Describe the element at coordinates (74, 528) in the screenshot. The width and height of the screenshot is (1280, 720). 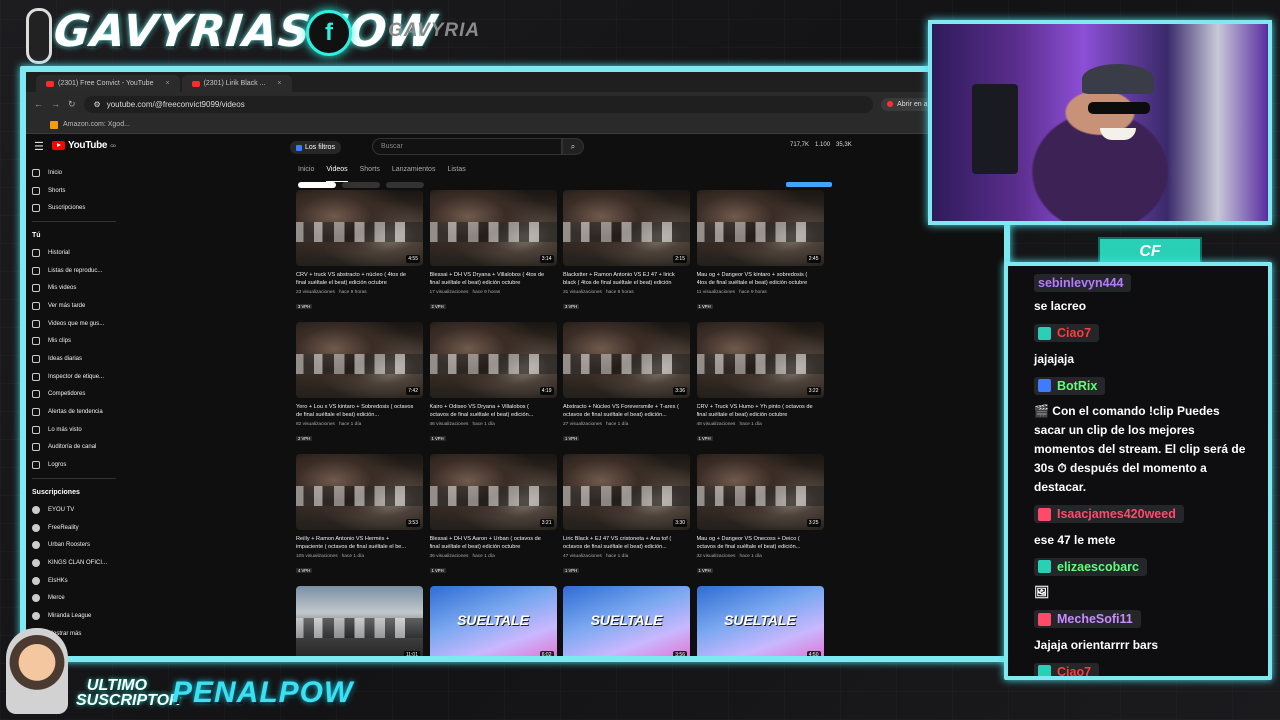
I see `subscription-item: FreeReality` at that location.